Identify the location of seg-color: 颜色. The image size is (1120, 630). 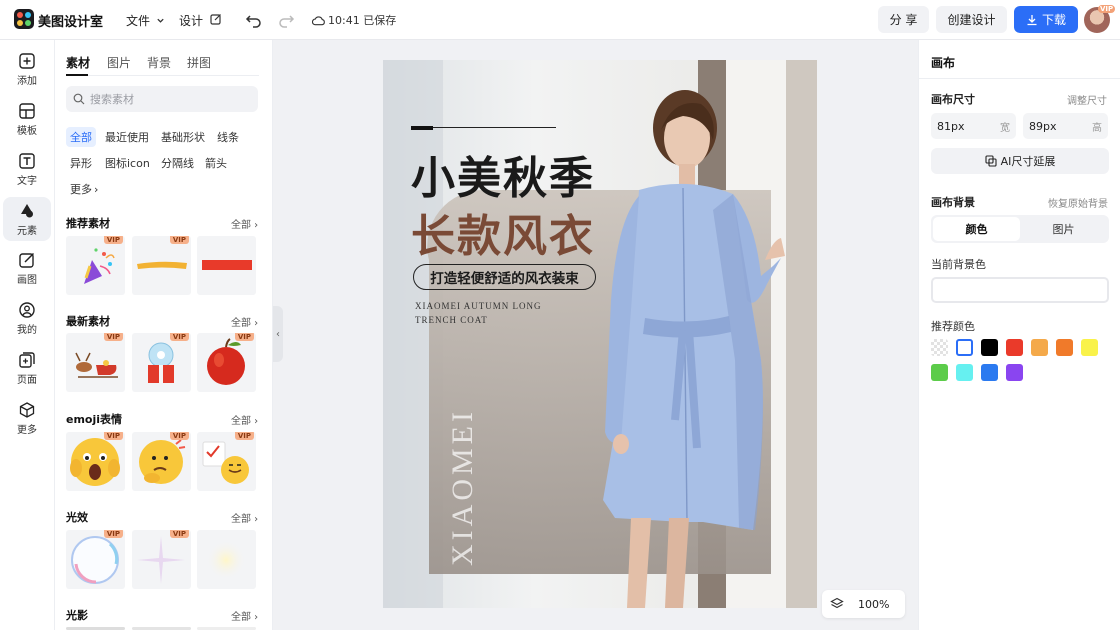
(976, 229).